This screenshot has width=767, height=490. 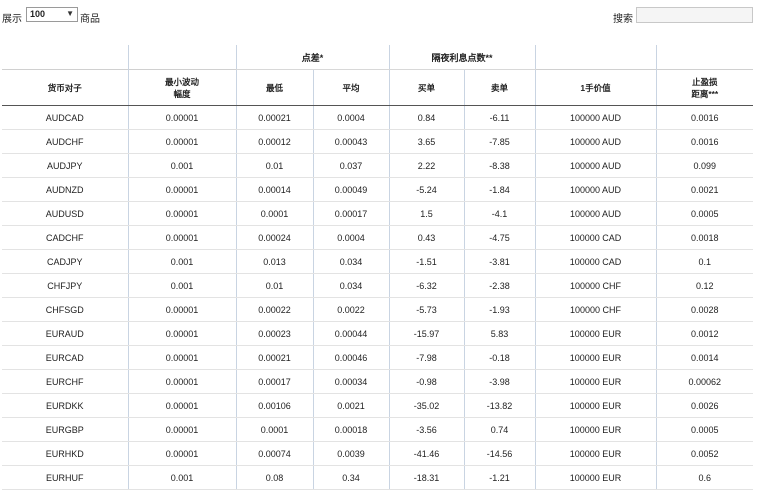 What do you see at coordinates (181, 87) in the screenshot?
I see `column-header-min-move: 最小波动 幅度` at bounding box center [181, 87].